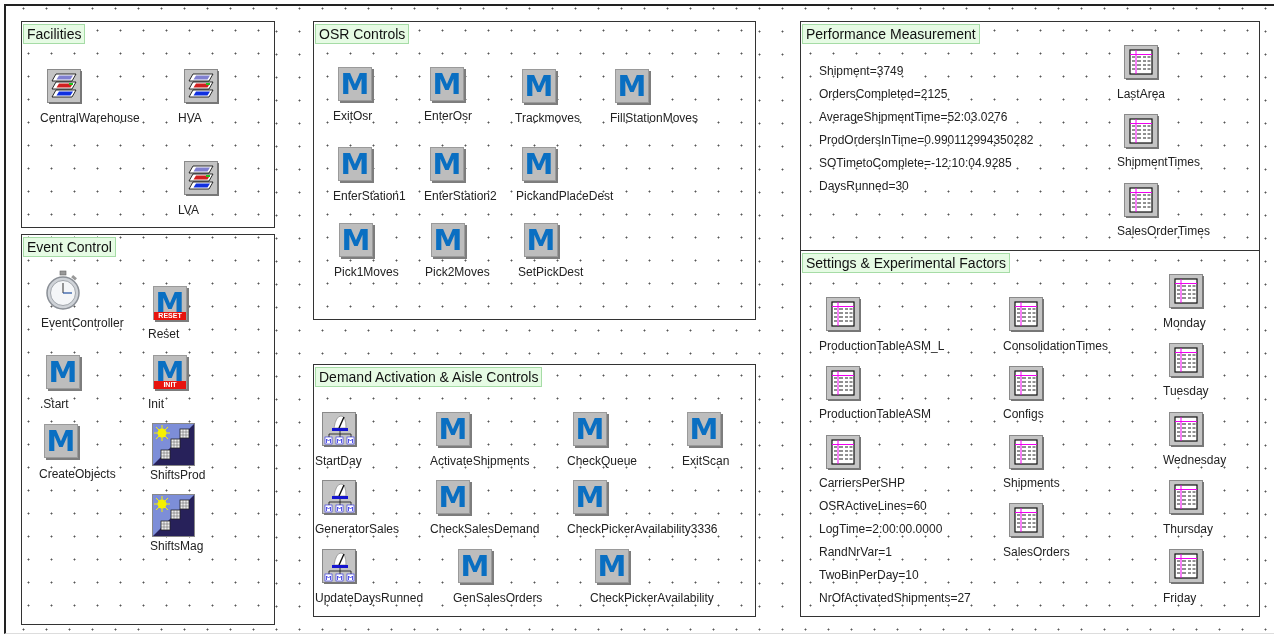 The width and height of the screenshot is (1274, 637). I want to click on object-label: GenSalesOrders, so click(498, 598).